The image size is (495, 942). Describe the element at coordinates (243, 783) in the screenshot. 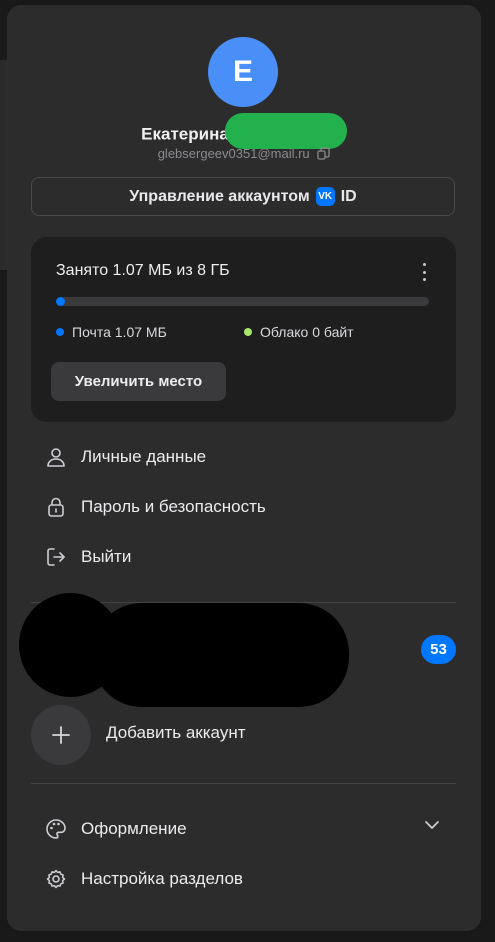

I see `divider` at that location.